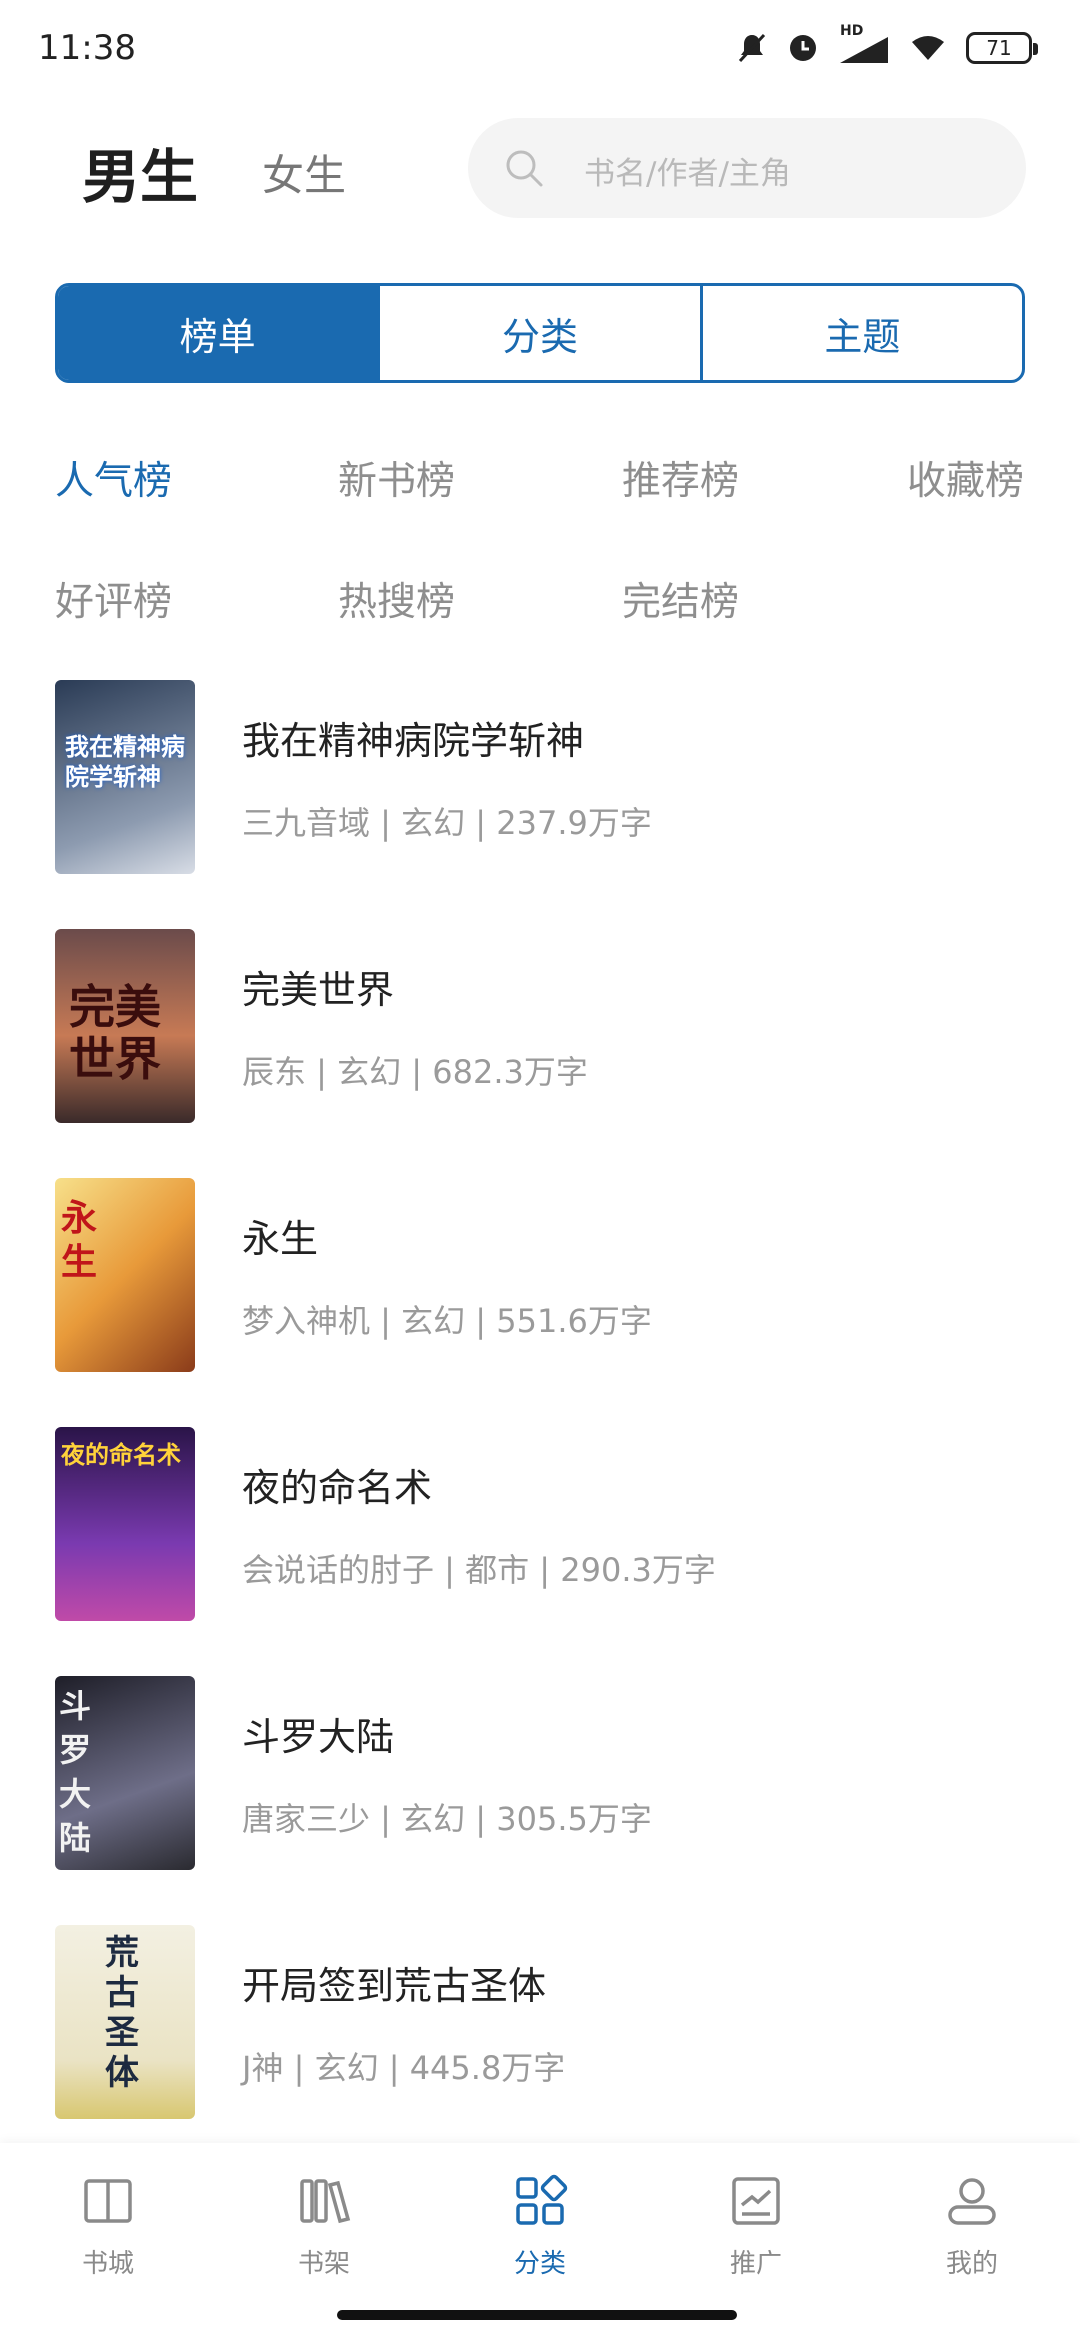 Image resolution: width=1080 pixels, height=2340 pixels. Describe the element at coordinates (479, 1570) in the screenshot. I see `book-meta: 会说话的肘子 | 都市 | 290.3万字` at that location.